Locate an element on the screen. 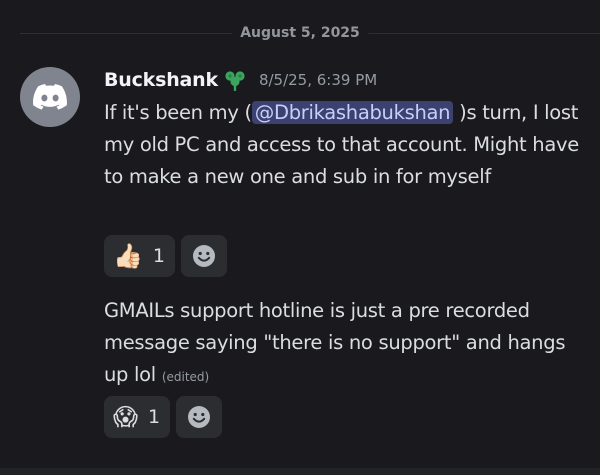 This screenshot has width=600, height=475. message-header: Buckshank 8/5/25, 6:39 PM is located at coordinates (240, 80).